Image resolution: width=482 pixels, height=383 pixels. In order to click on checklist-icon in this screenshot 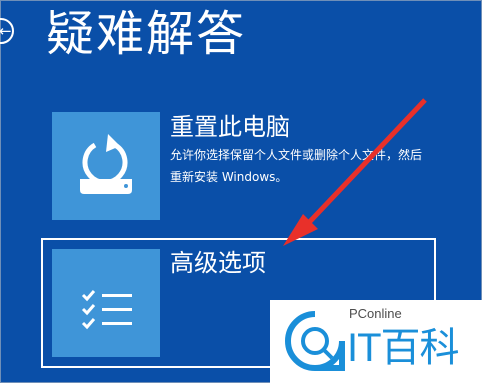, I will do `click(106, 310)`.